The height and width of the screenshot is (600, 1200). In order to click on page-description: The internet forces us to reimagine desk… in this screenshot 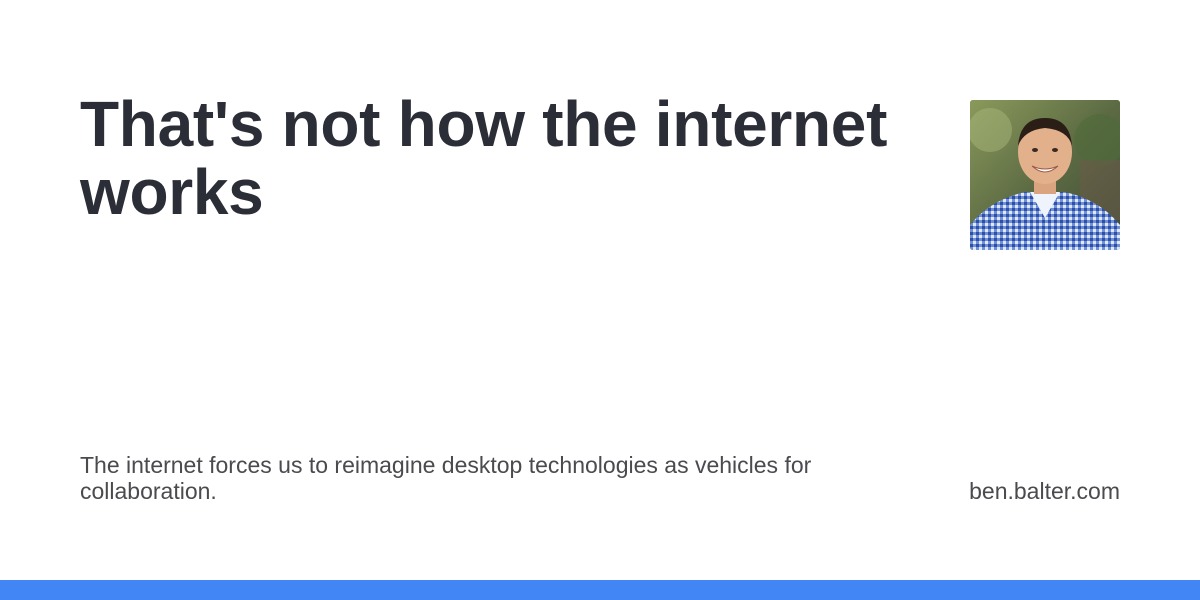, I will do `click(446, 478)`.